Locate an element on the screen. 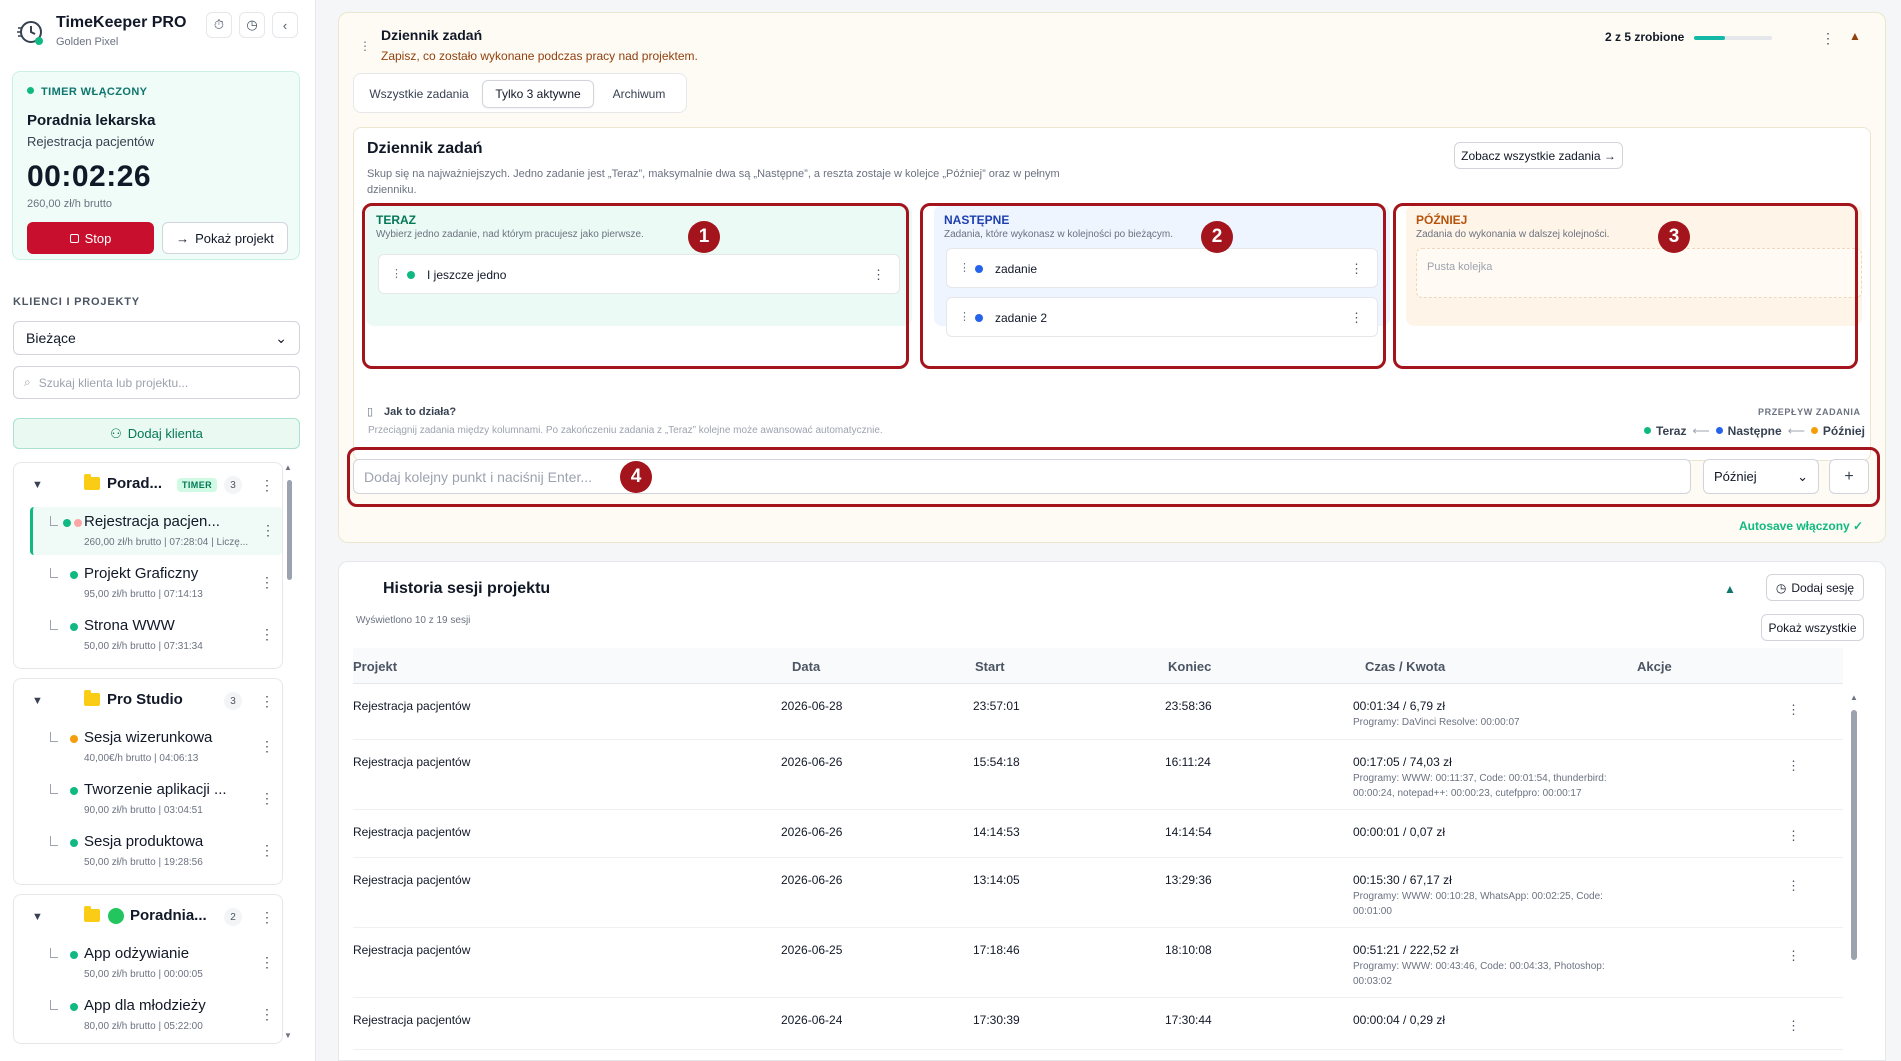  cell-end: 16:11:24 is located at coordinates (1188, 762).